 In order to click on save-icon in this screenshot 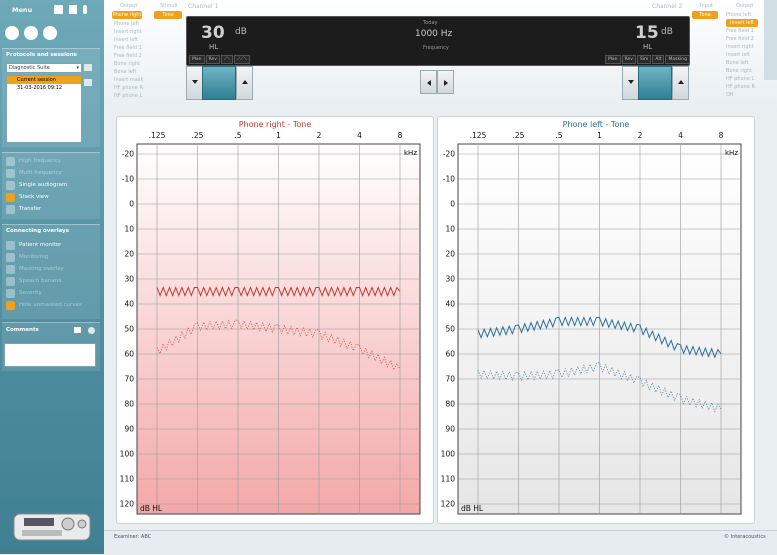, I will do `click(58, 9)`.